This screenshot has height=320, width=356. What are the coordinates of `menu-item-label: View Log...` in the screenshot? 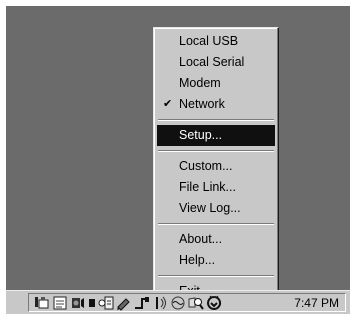 It's located at (210, 208).